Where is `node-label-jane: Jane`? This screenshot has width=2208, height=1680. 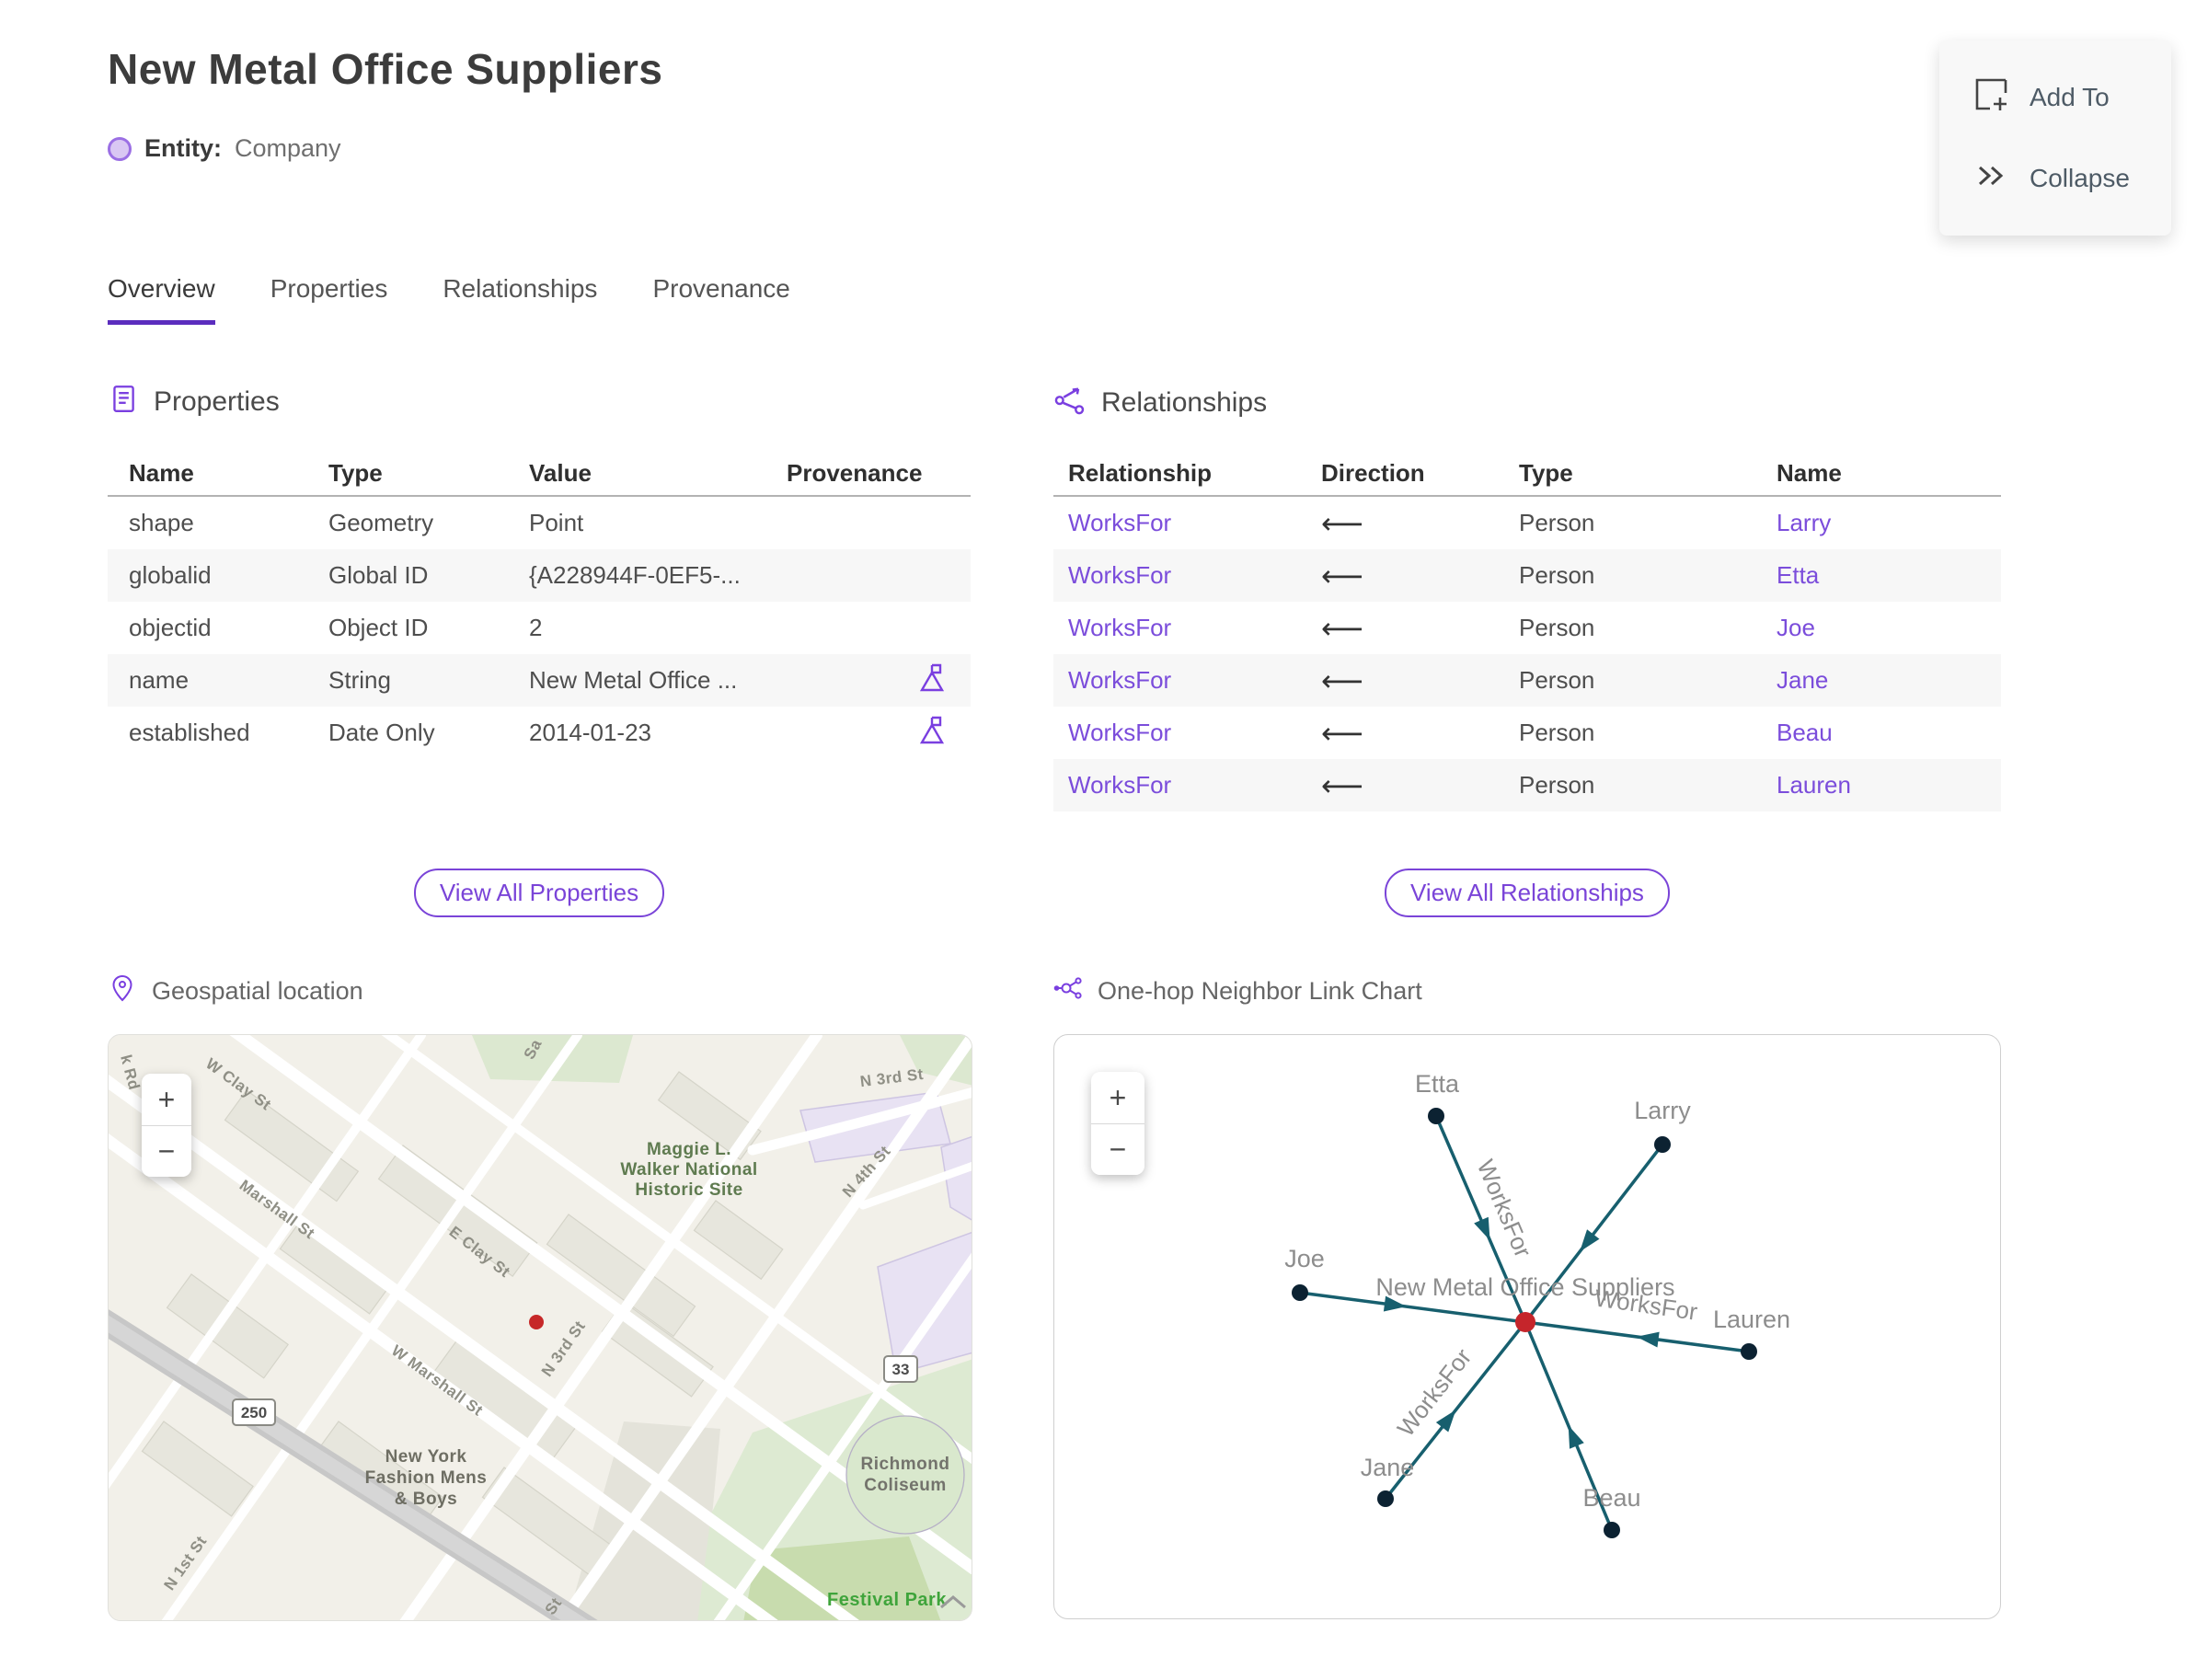
node-label-jane: Jane is located at coordinates (1388, 1467).